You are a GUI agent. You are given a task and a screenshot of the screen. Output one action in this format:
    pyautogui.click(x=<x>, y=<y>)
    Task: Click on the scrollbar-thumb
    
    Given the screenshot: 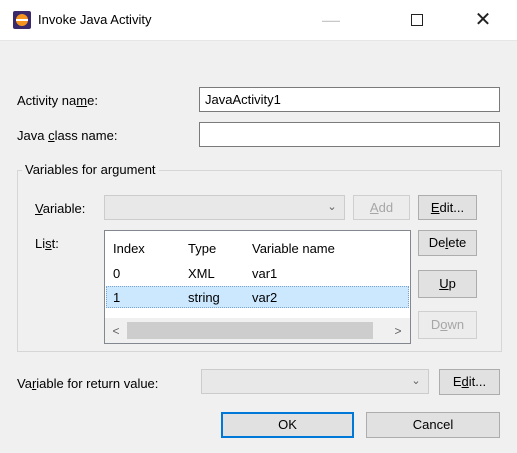 What is the action you would take?
    pyautogui.click(x=250, y=330)
    